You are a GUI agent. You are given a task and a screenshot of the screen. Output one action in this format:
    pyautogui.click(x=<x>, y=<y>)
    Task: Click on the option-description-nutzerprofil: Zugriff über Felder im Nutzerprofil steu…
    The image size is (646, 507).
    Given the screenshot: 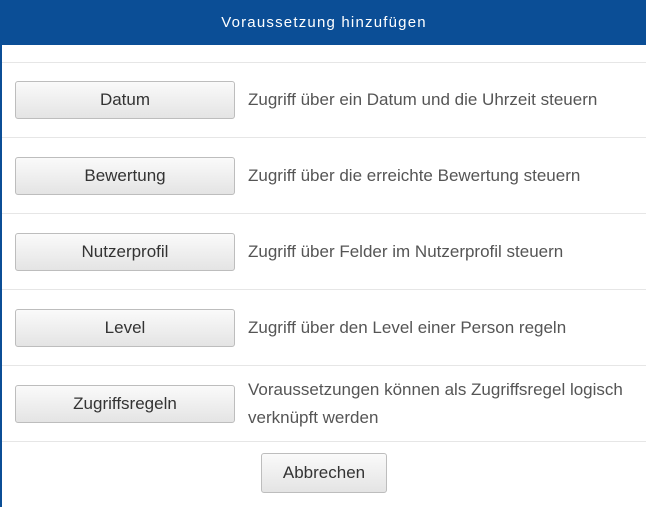 What is the action you would take?
    pyautogui.click(x=406, y=251)
    